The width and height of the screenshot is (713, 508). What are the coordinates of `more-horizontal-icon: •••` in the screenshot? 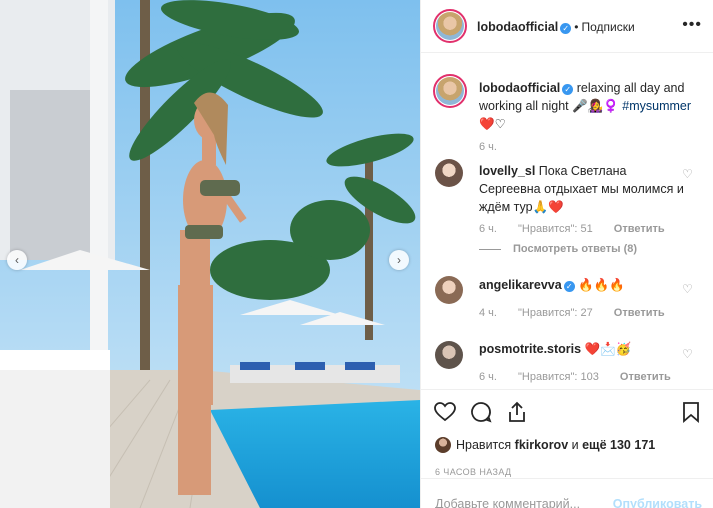 It's located at (692, 25).